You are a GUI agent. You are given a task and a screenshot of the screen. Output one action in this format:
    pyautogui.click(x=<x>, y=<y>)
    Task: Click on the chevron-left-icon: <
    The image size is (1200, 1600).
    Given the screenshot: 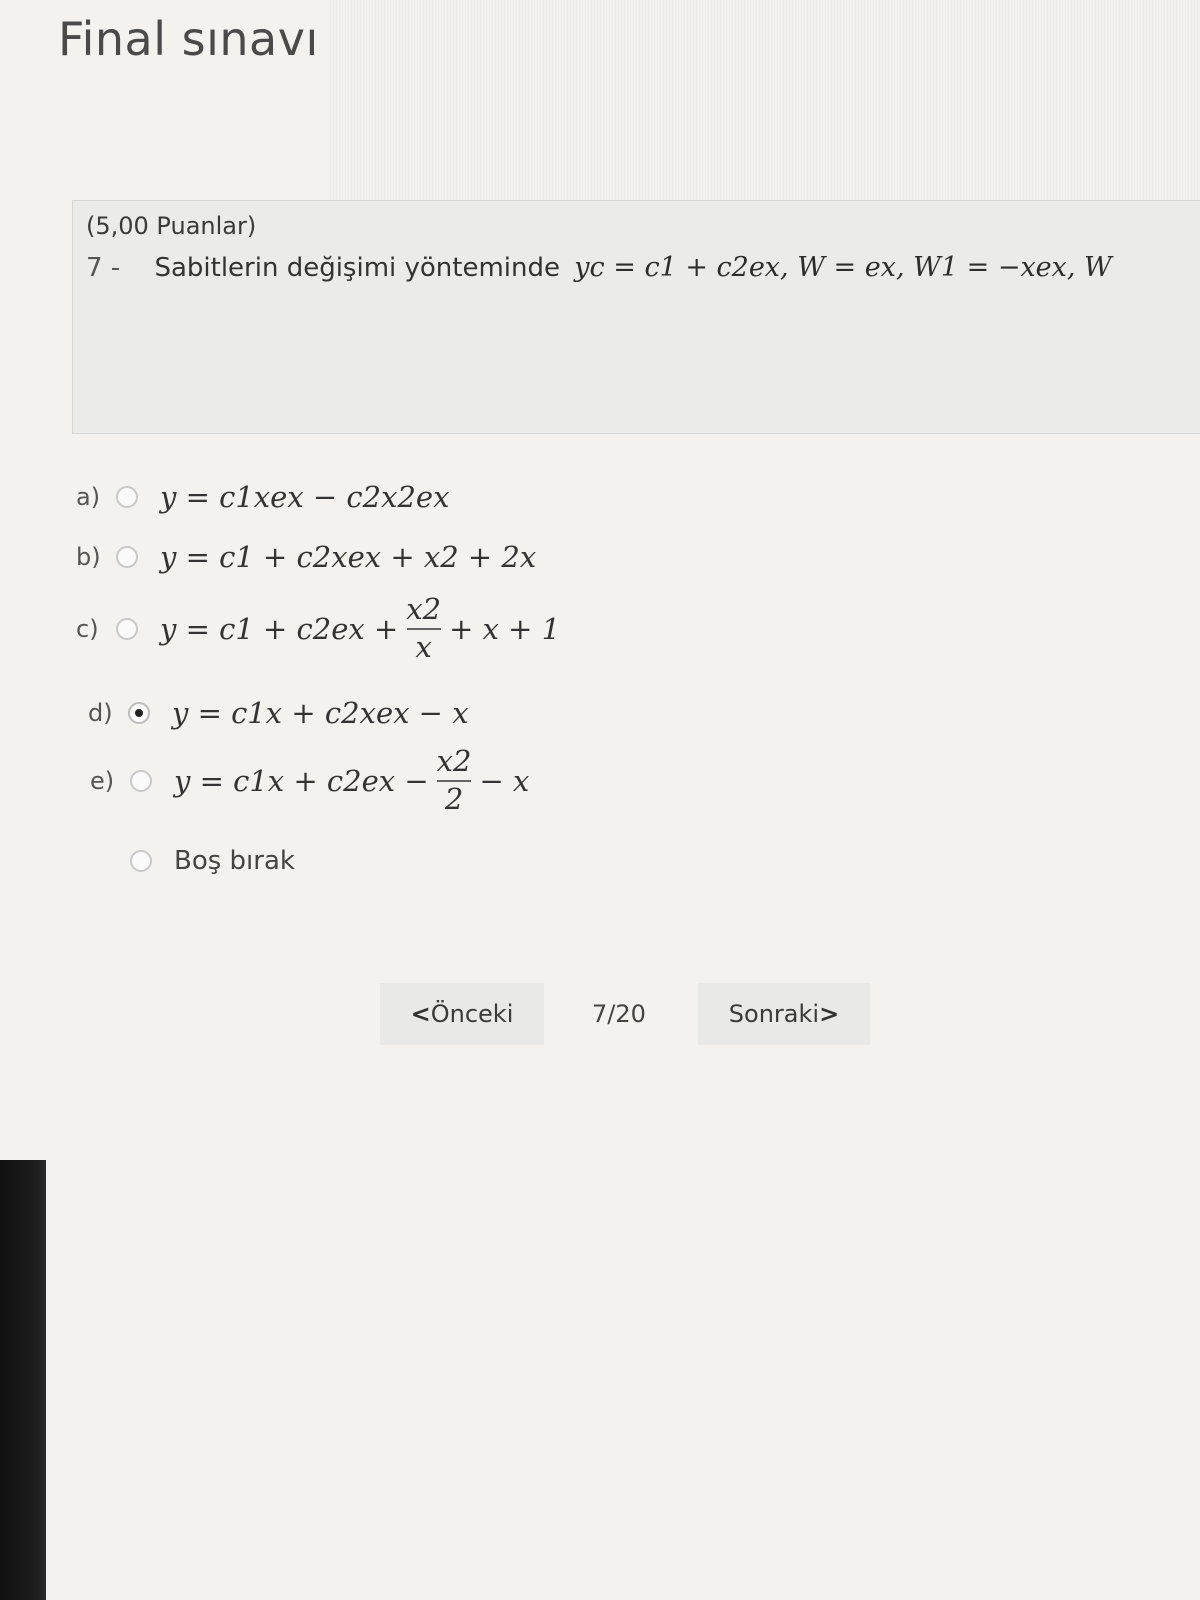 What is the action you would take?
    pyautogui.click(x=420, y=1014)
    